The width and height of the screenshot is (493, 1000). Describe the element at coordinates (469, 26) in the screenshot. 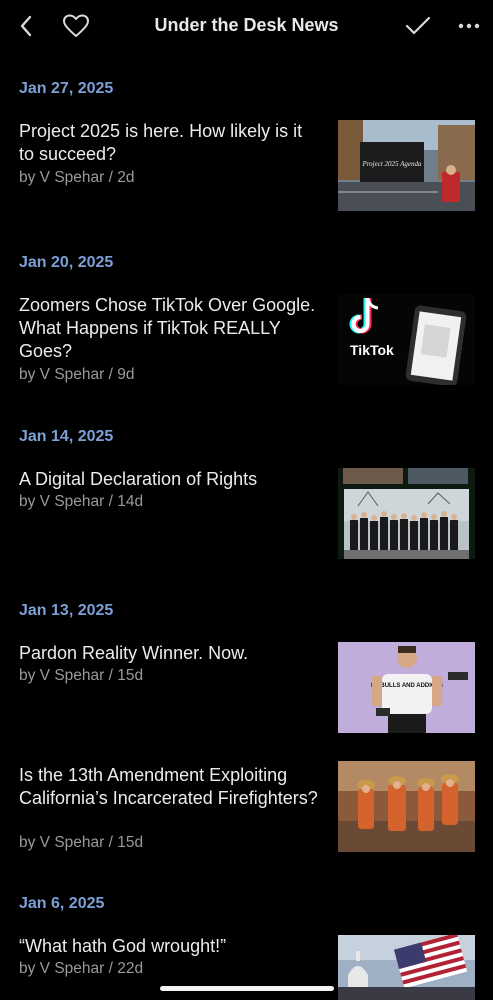

I see `ellipsis-icon` at that location.